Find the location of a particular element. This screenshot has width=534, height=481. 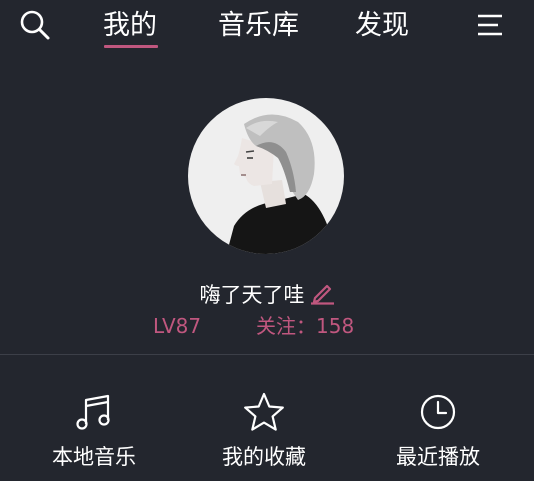

username: 嗨了天了哇 is located at coordinates (252, 295).